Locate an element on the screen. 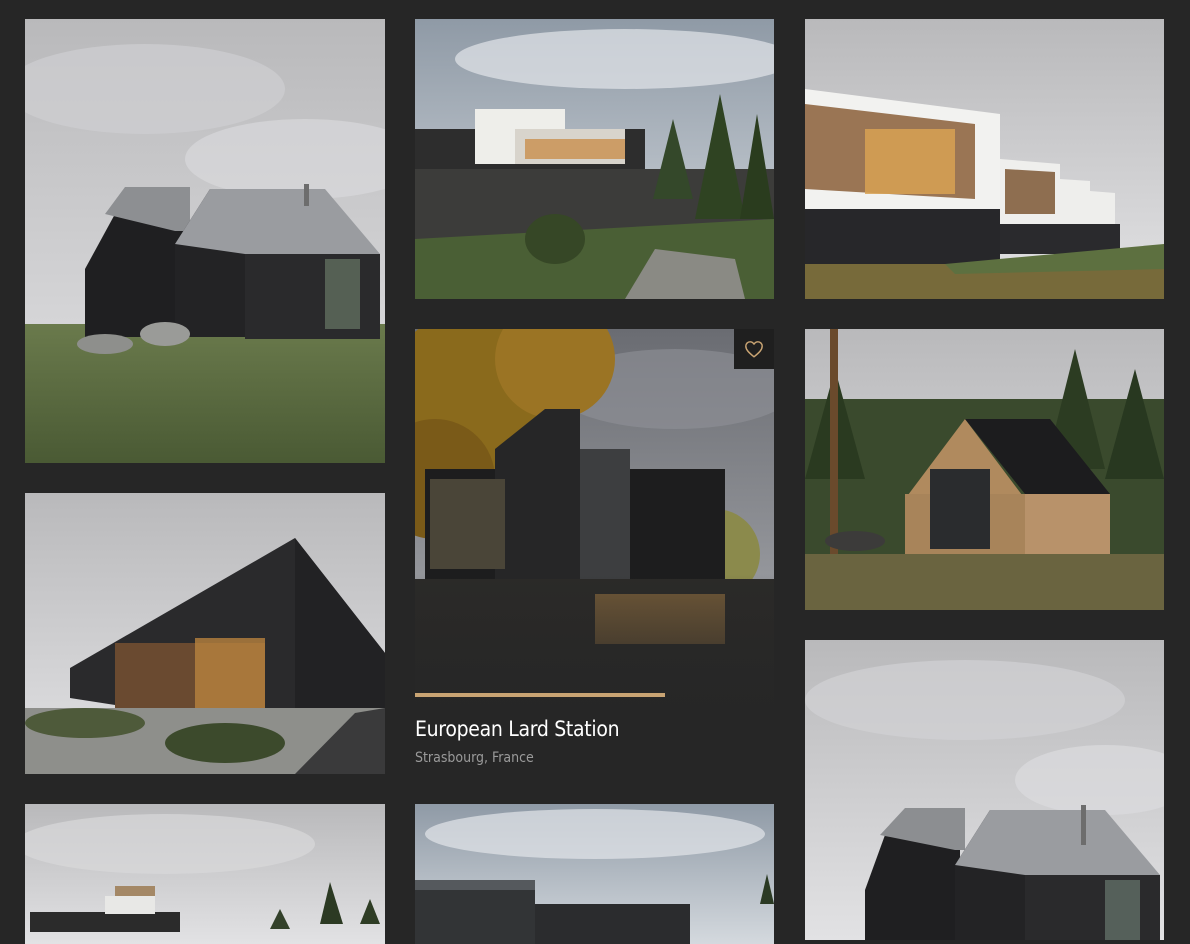 This screenshot has height=944, width=1190. caption-gradient is located at coordinates (594, 674).